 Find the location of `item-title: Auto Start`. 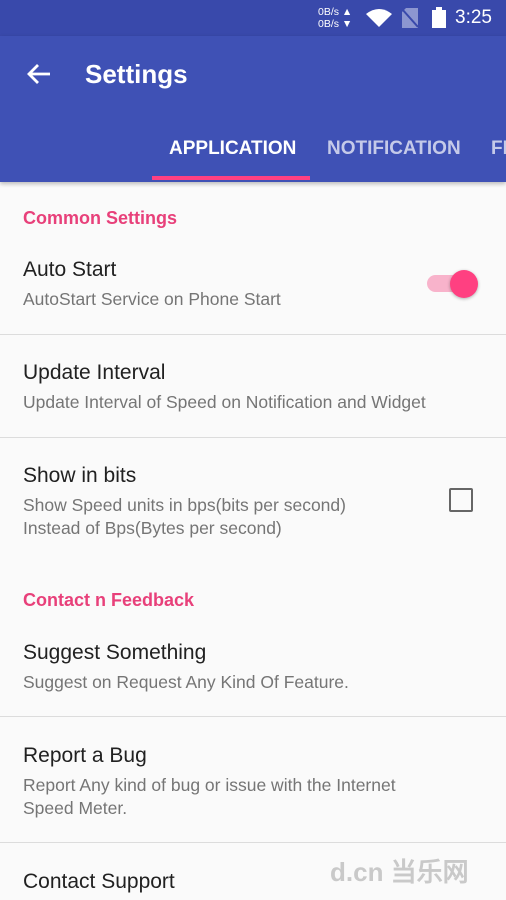

item-title: Auto Start is located at coordinates (70, 269).